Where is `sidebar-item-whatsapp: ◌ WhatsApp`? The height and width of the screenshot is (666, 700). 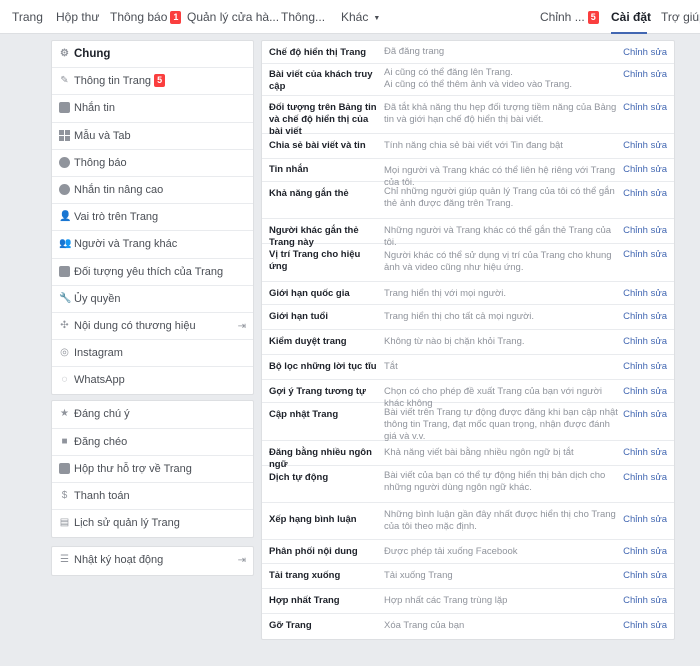 sidebar-item-whatsapp: ◌ WhatsApp is located at coordinates (152, 380).